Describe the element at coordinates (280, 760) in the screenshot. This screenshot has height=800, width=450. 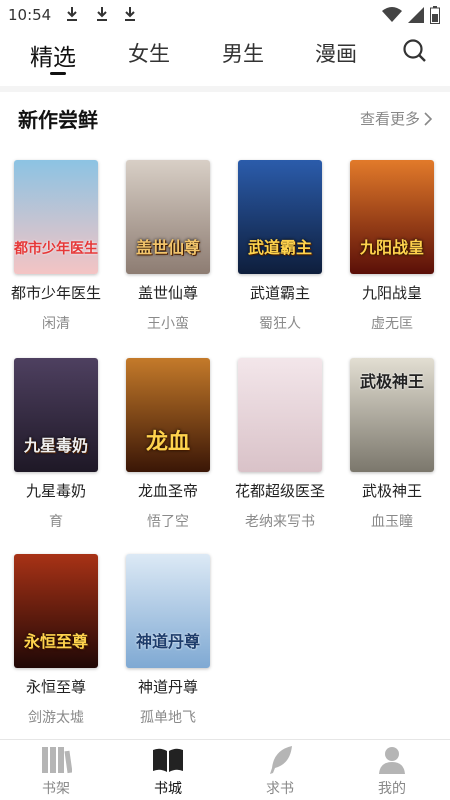
I see `feather-icon` at that location.